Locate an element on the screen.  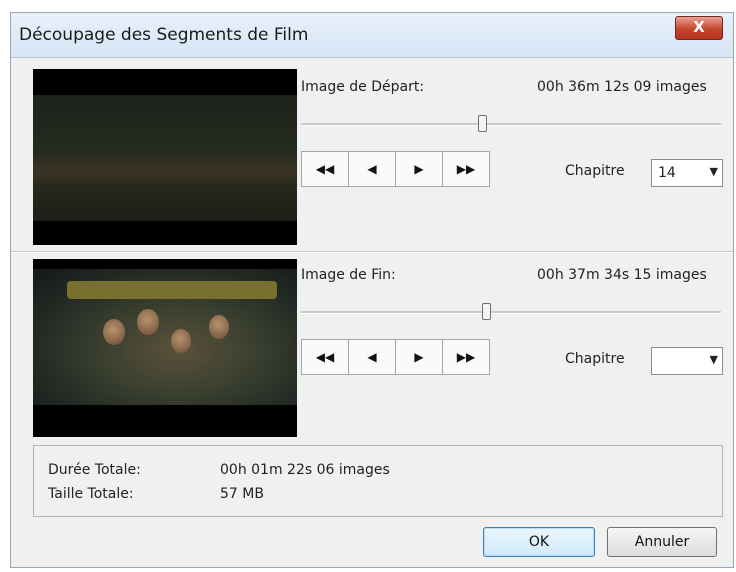
start-slider-thumb is located at coordinates (482, 123).